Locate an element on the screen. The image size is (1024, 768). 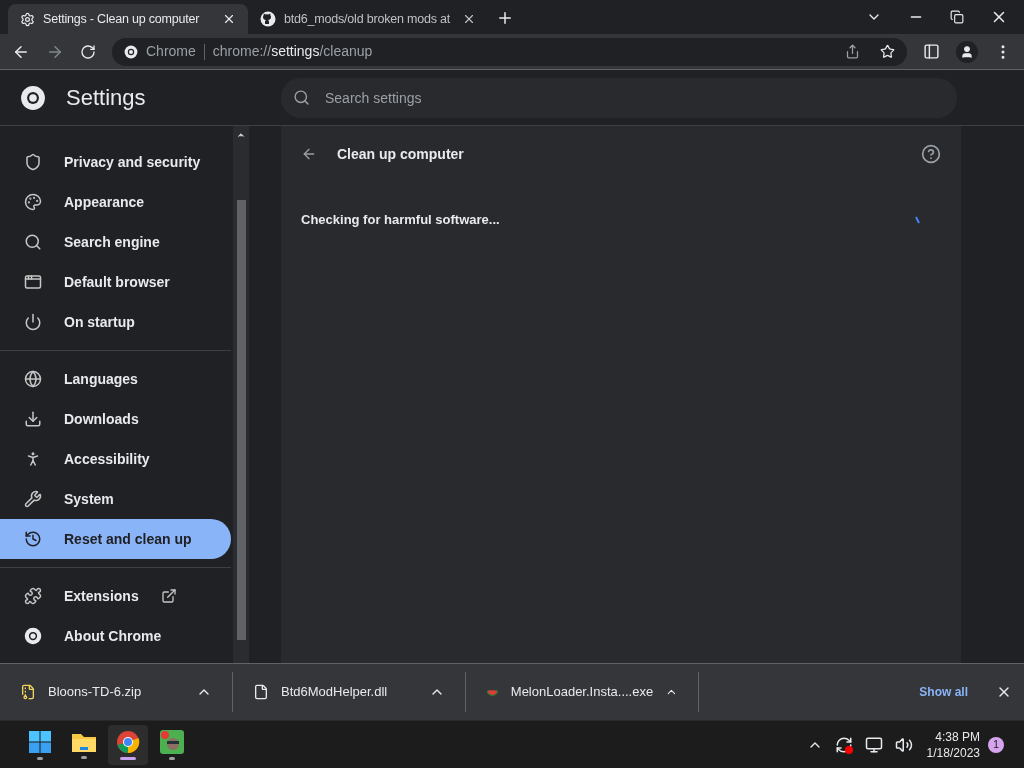
wrench-icon is located at coordinates (33, 499).